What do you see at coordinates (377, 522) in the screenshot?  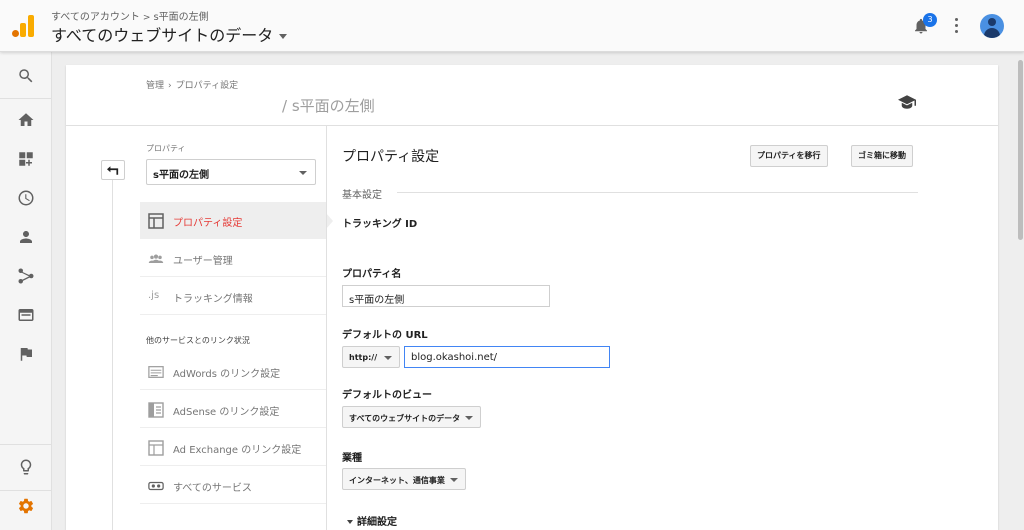 I see `advanced-settings-label: 詳細設定` at bounding box center [377, 522].